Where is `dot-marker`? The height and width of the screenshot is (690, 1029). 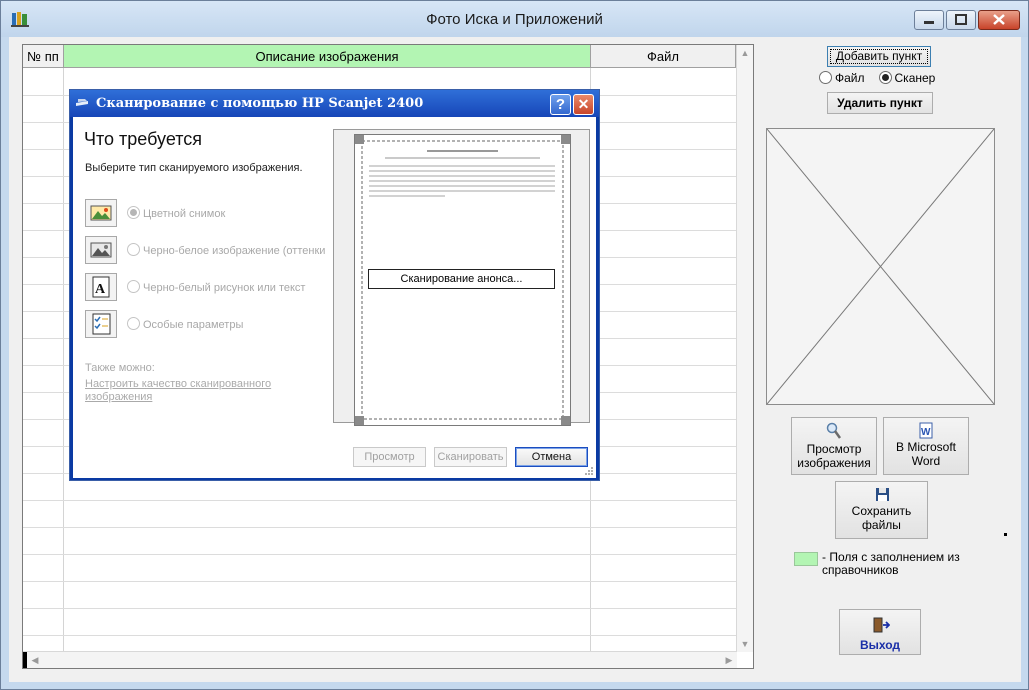
dot-marker is located at coordinates (1005, 534).